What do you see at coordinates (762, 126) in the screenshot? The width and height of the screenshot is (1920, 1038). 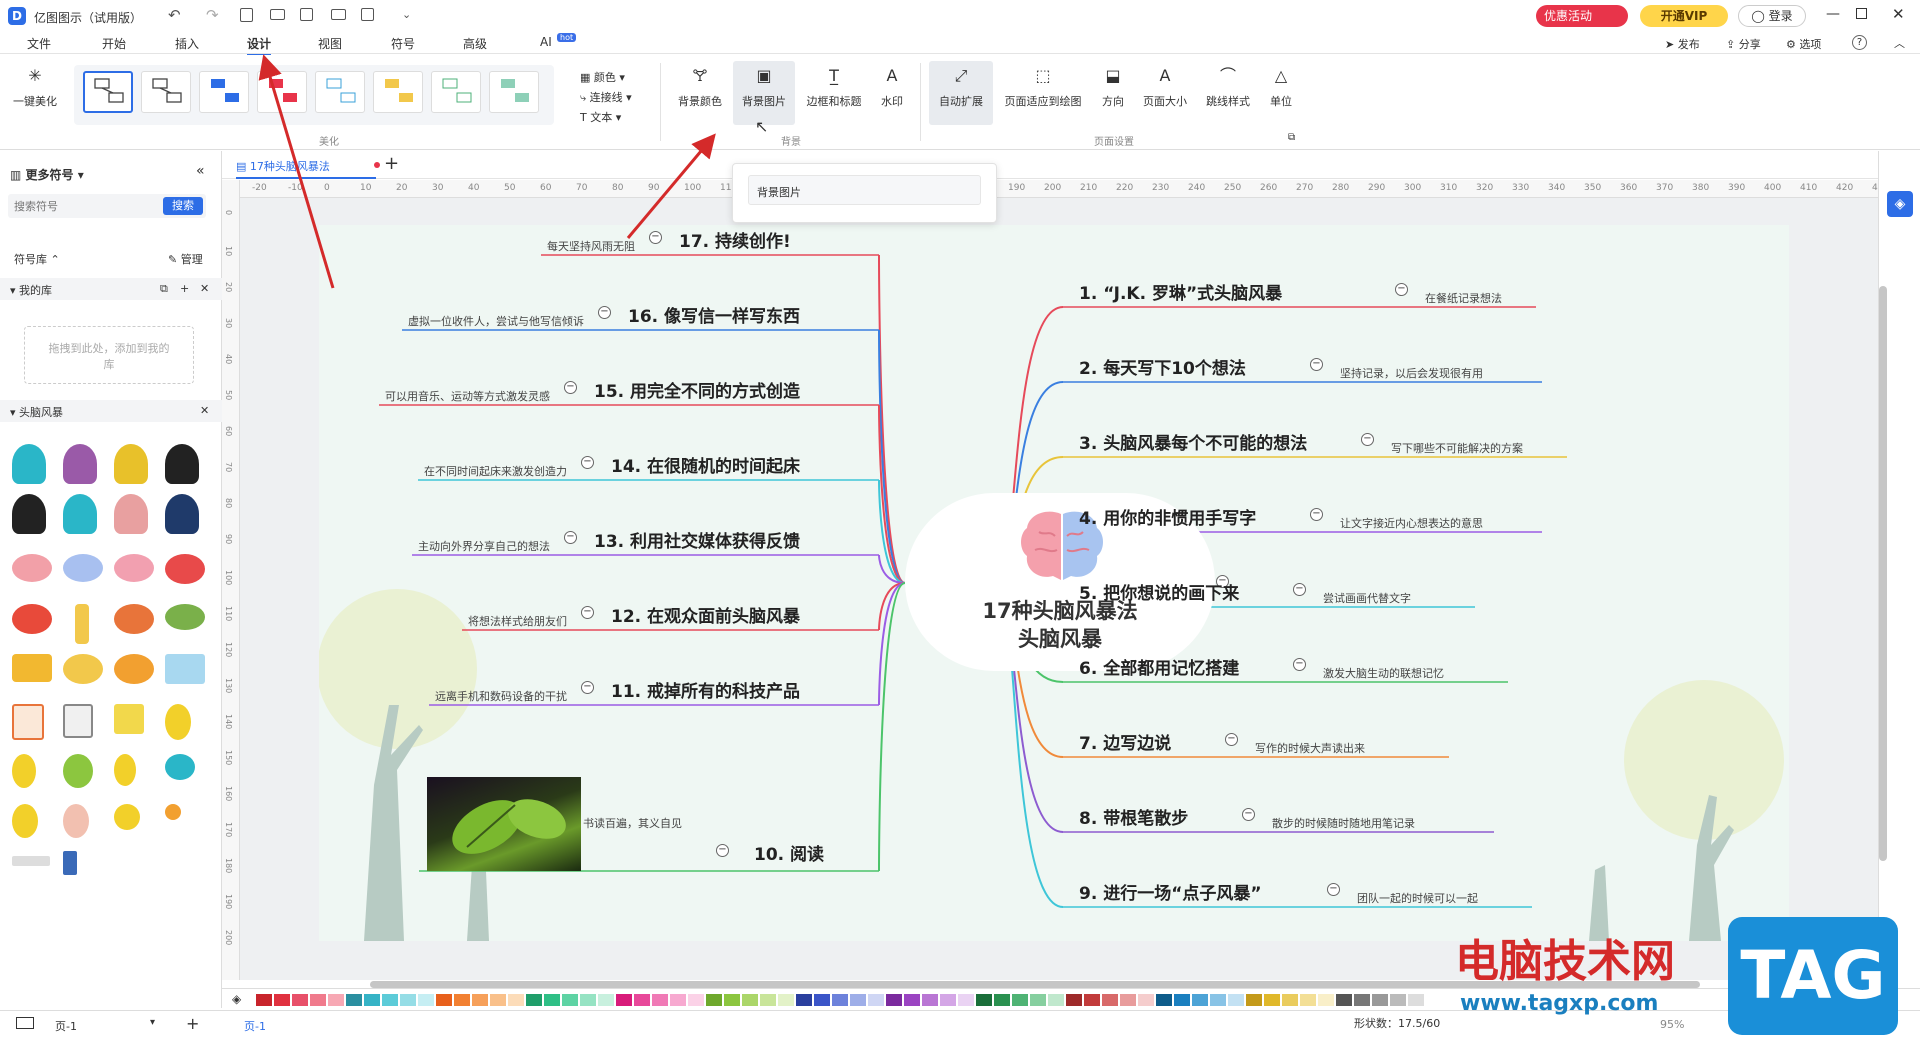 I see `mouse-cursor-icon: ↖` at bounding box center [762, 126].